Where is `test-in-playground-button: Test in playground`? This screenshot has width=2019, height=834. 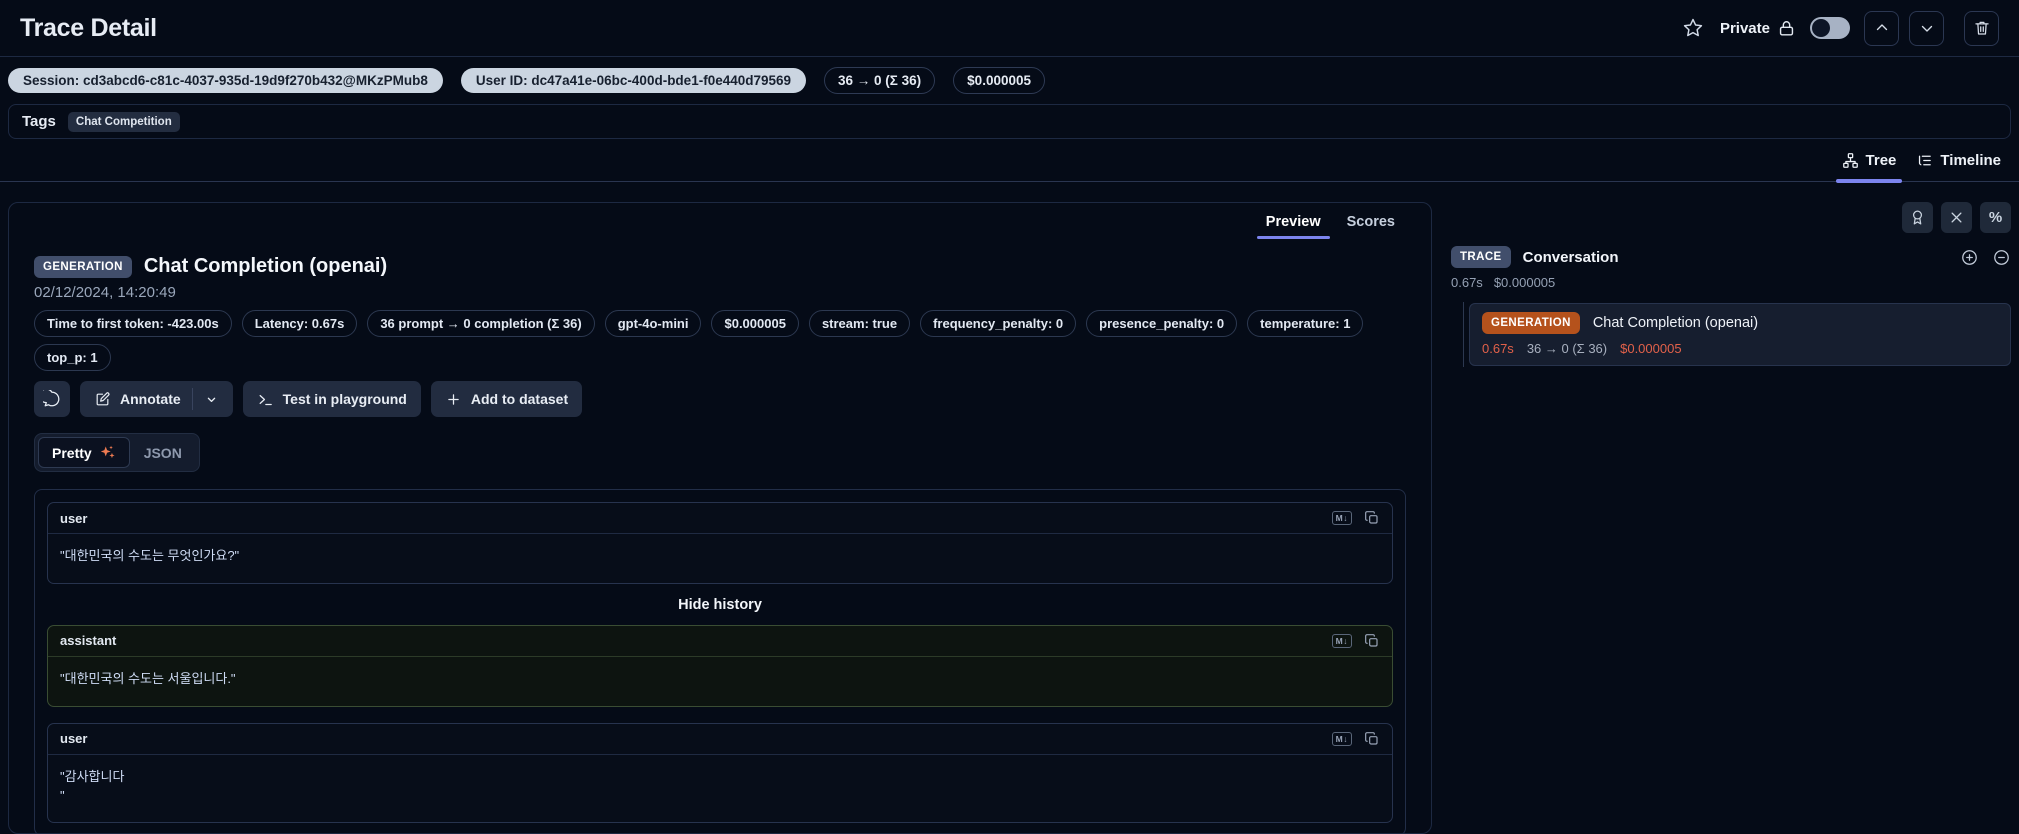 test-in-playground-button: Test in playground is located at coordinates (331, 399).